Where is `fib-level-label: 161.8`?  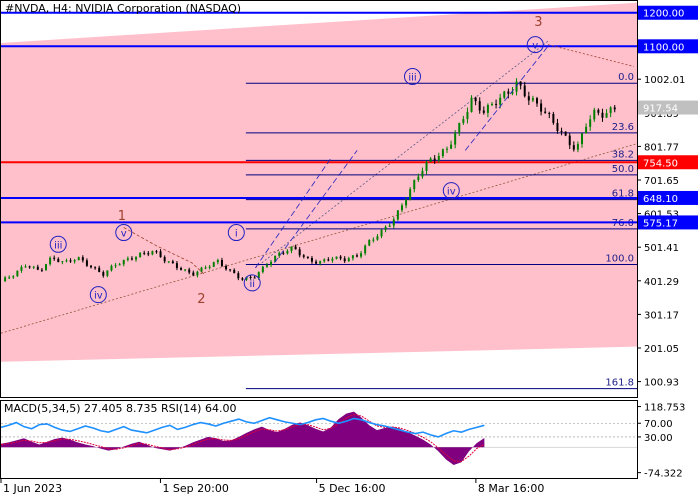 fib-level-label: 161.8 is located at coordinates (619, 383).